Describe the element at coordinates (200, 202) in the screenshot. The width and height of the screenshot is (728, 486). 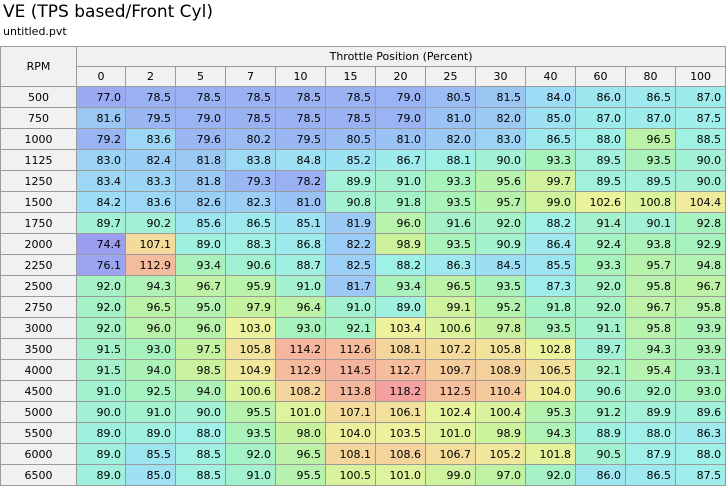
I see `ve-cell: 82.6` at that location.